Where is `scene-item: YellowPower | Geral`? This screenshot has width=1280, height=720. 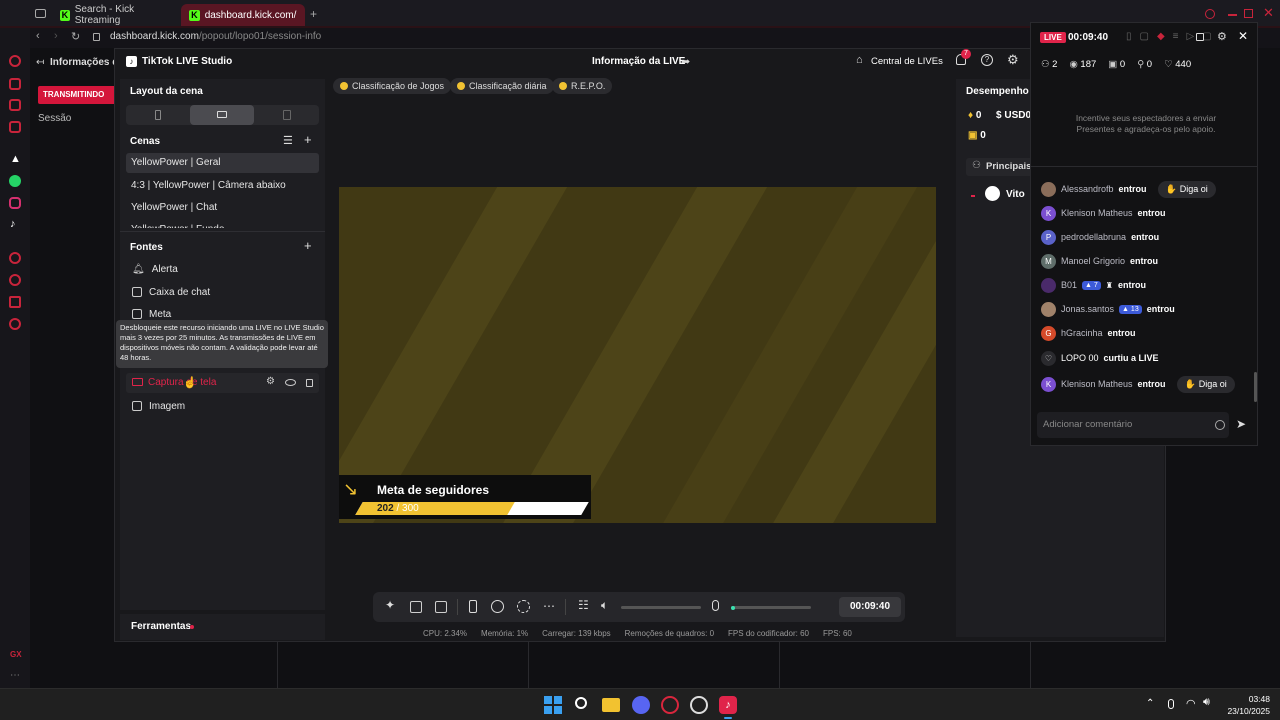
scene-item: YellowPower | Geral is located at coordinates (222, 163).